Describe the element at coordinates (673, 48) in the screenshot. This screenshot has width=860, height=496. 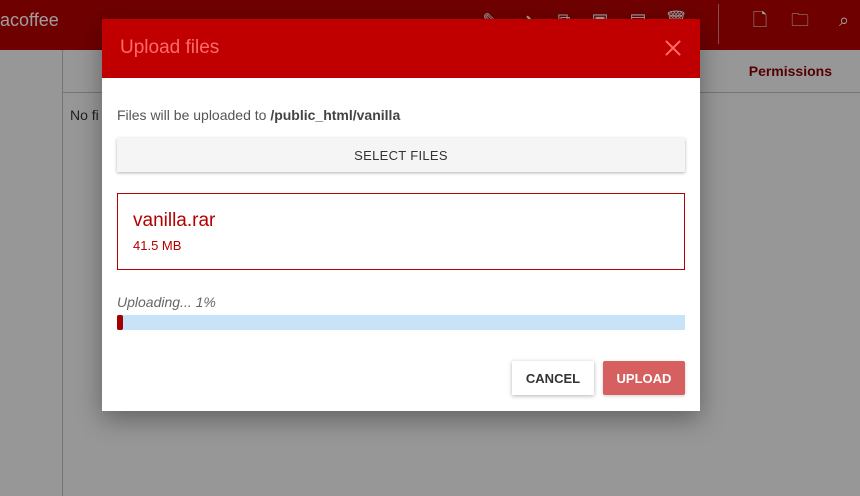
I see `close-icon` at that location.